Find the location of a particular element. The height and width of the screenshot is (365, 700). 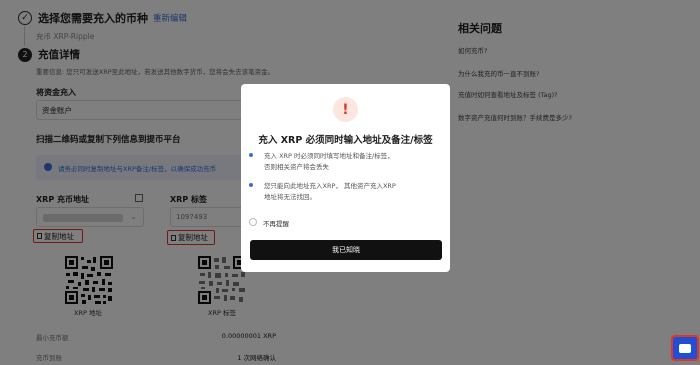

dont-remind-checkbox is located at coordinates (253, 222).